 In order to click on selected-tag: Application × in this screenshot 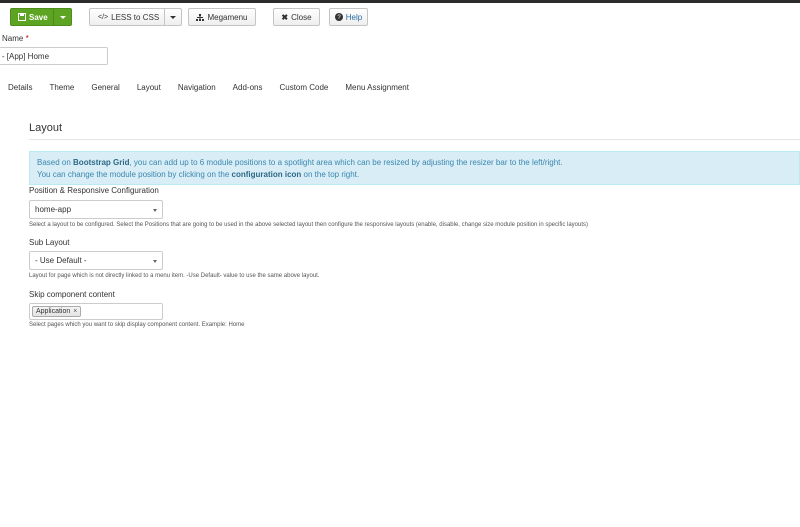, I will do `click(57, 311)`.